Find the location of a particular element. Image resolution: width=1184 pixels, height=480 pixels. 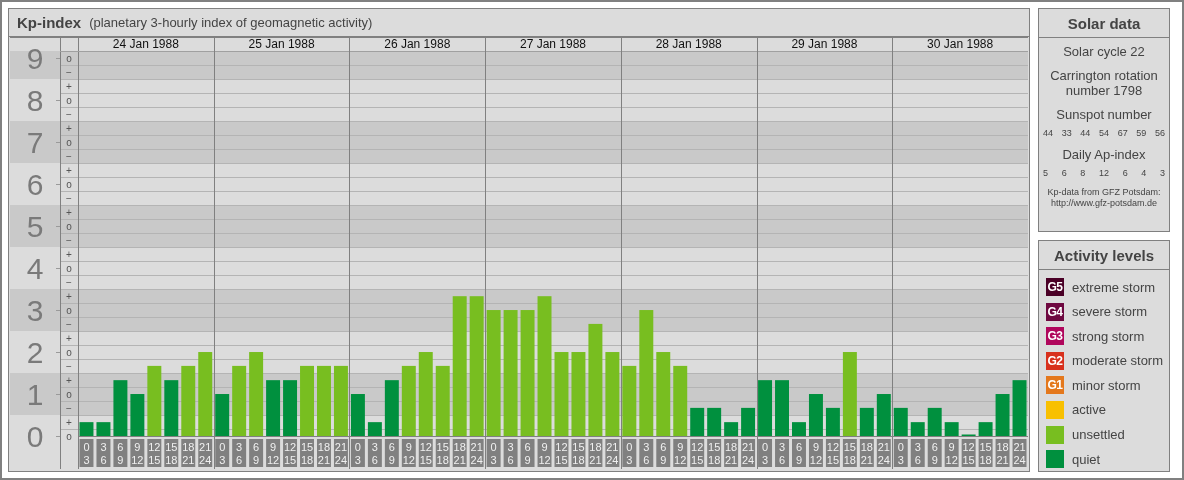

date-label: 28 Jan 1988 is located at coordinates (688, 44).